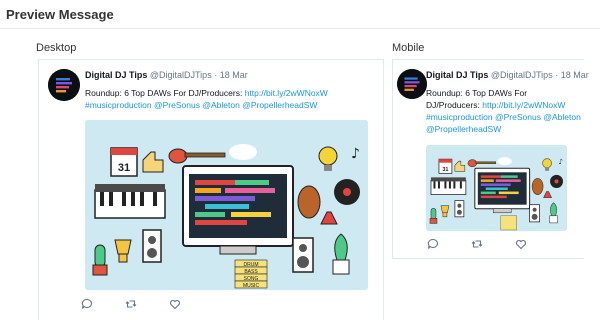  Describe the element at coordinates (164, 93) in the screenshot. I see `tweet-body: Roundup: 6 Top DAWs For DJ/Producers:` at that location.